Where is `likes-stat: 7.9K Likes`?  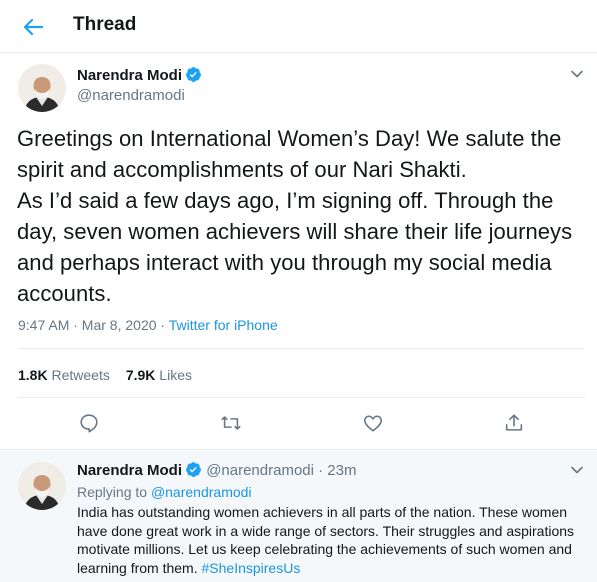 likes-stat: 7.9K Likes is located at coordinates (159, 375).